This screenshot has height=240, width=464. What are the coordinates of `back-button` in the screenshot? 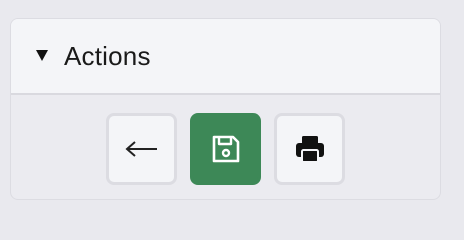 It's located at (141, 149).